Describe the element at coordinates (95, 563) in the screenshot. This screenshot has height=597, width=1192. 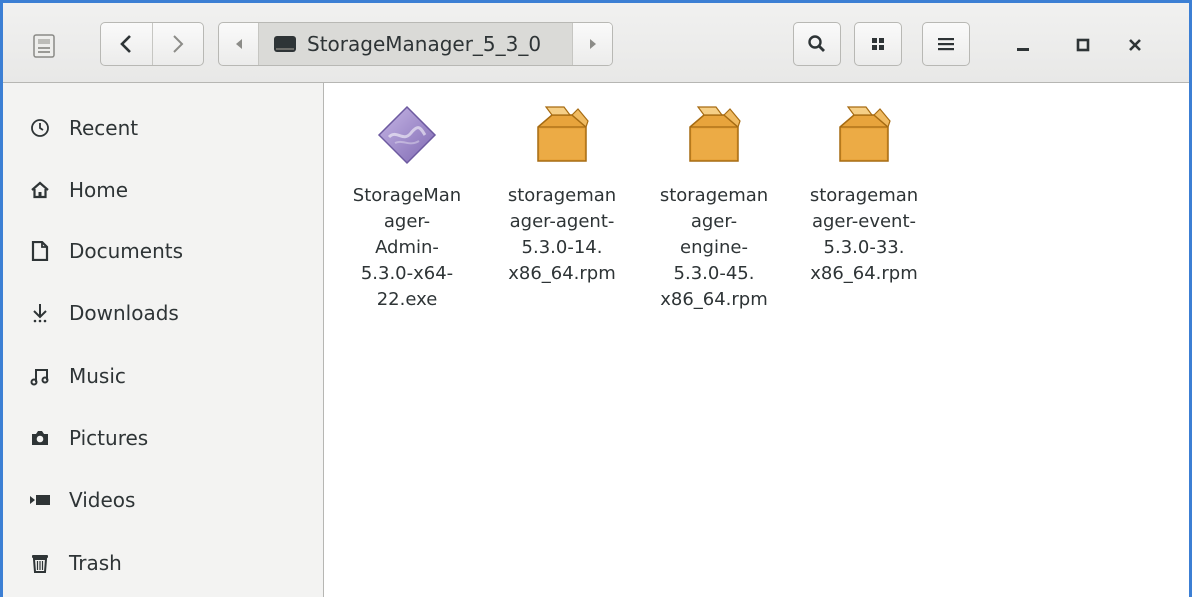
I see `sidebar-item-label: Trash` at that location.